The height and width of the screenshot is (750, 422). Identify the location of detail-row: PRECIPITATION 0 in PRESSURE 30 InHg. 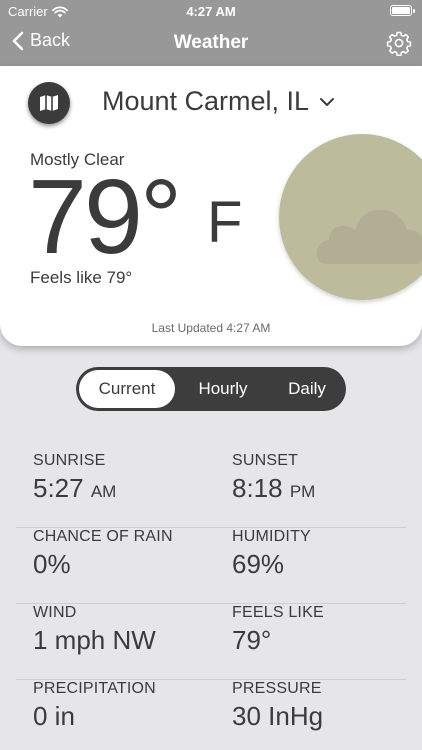
(211, 715).